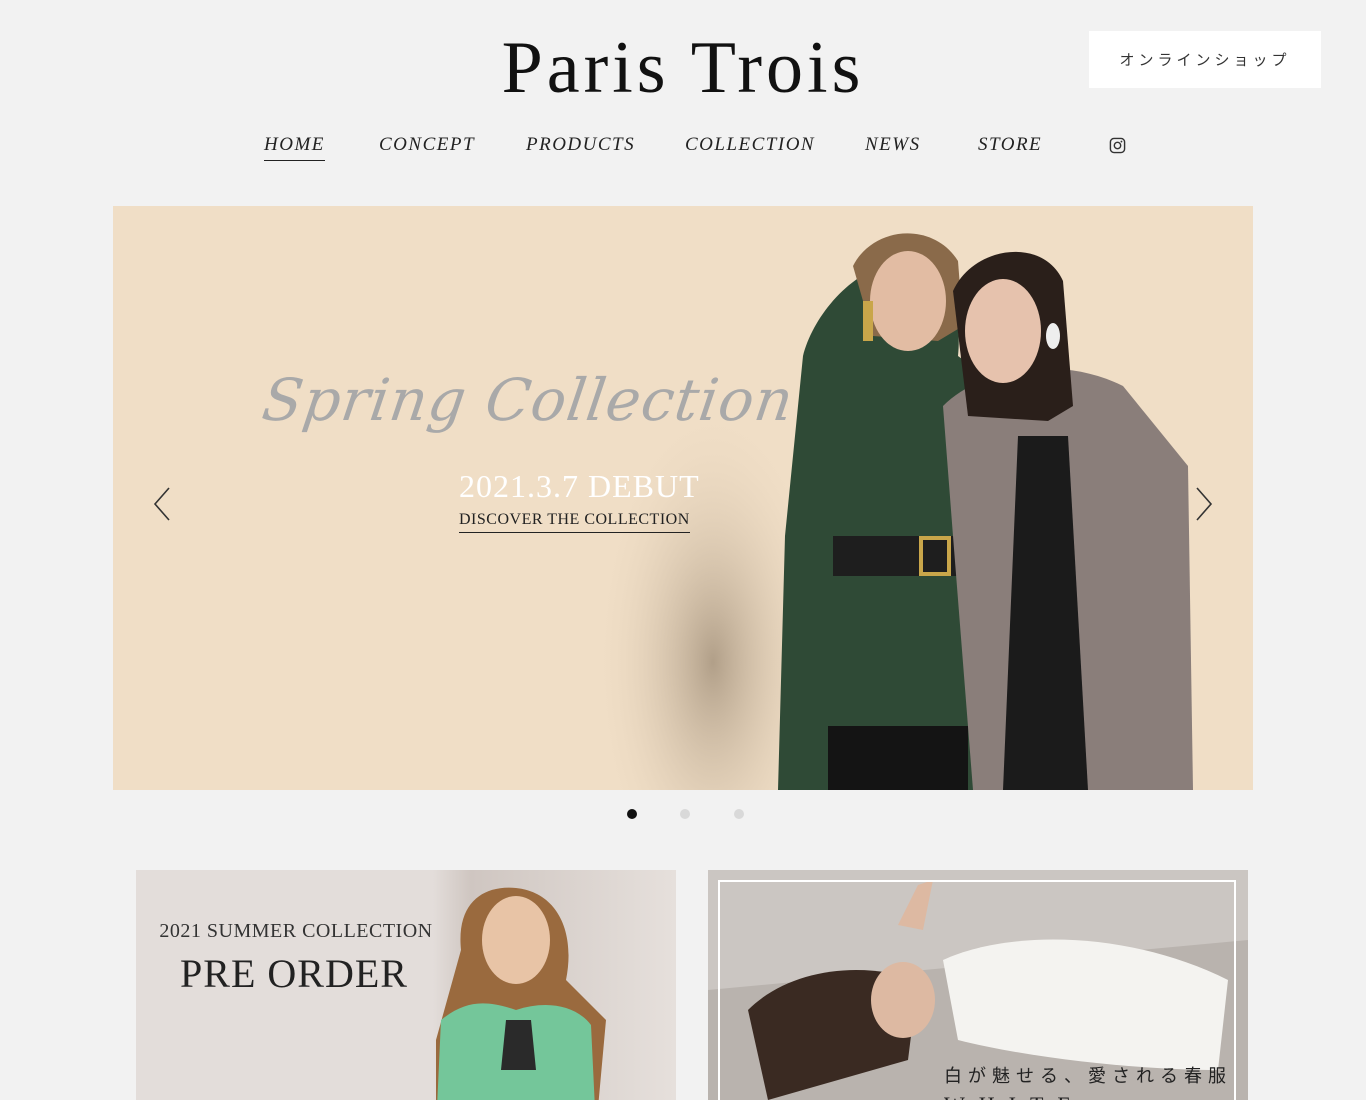 The image size is (1366, 1100). I want to click on discover-collection-link: DISCOVER THE COLLECTION, so click(574, 522).